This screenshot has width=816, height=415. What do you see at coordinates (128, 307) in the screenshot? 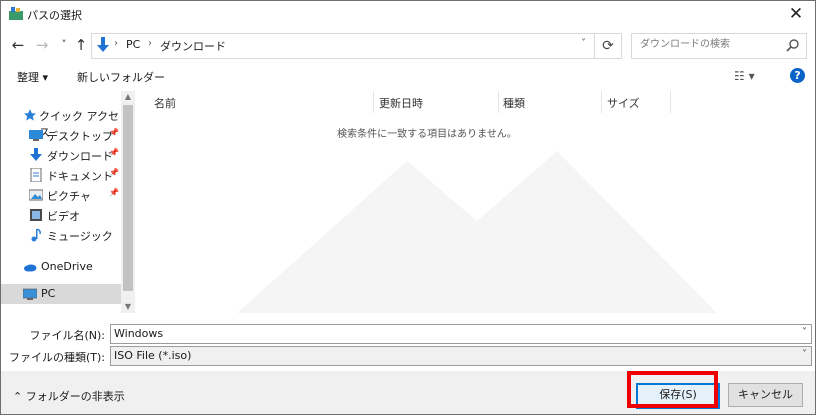
I see `scroll-down-icon: ▼` at bounding box center [128, 307].